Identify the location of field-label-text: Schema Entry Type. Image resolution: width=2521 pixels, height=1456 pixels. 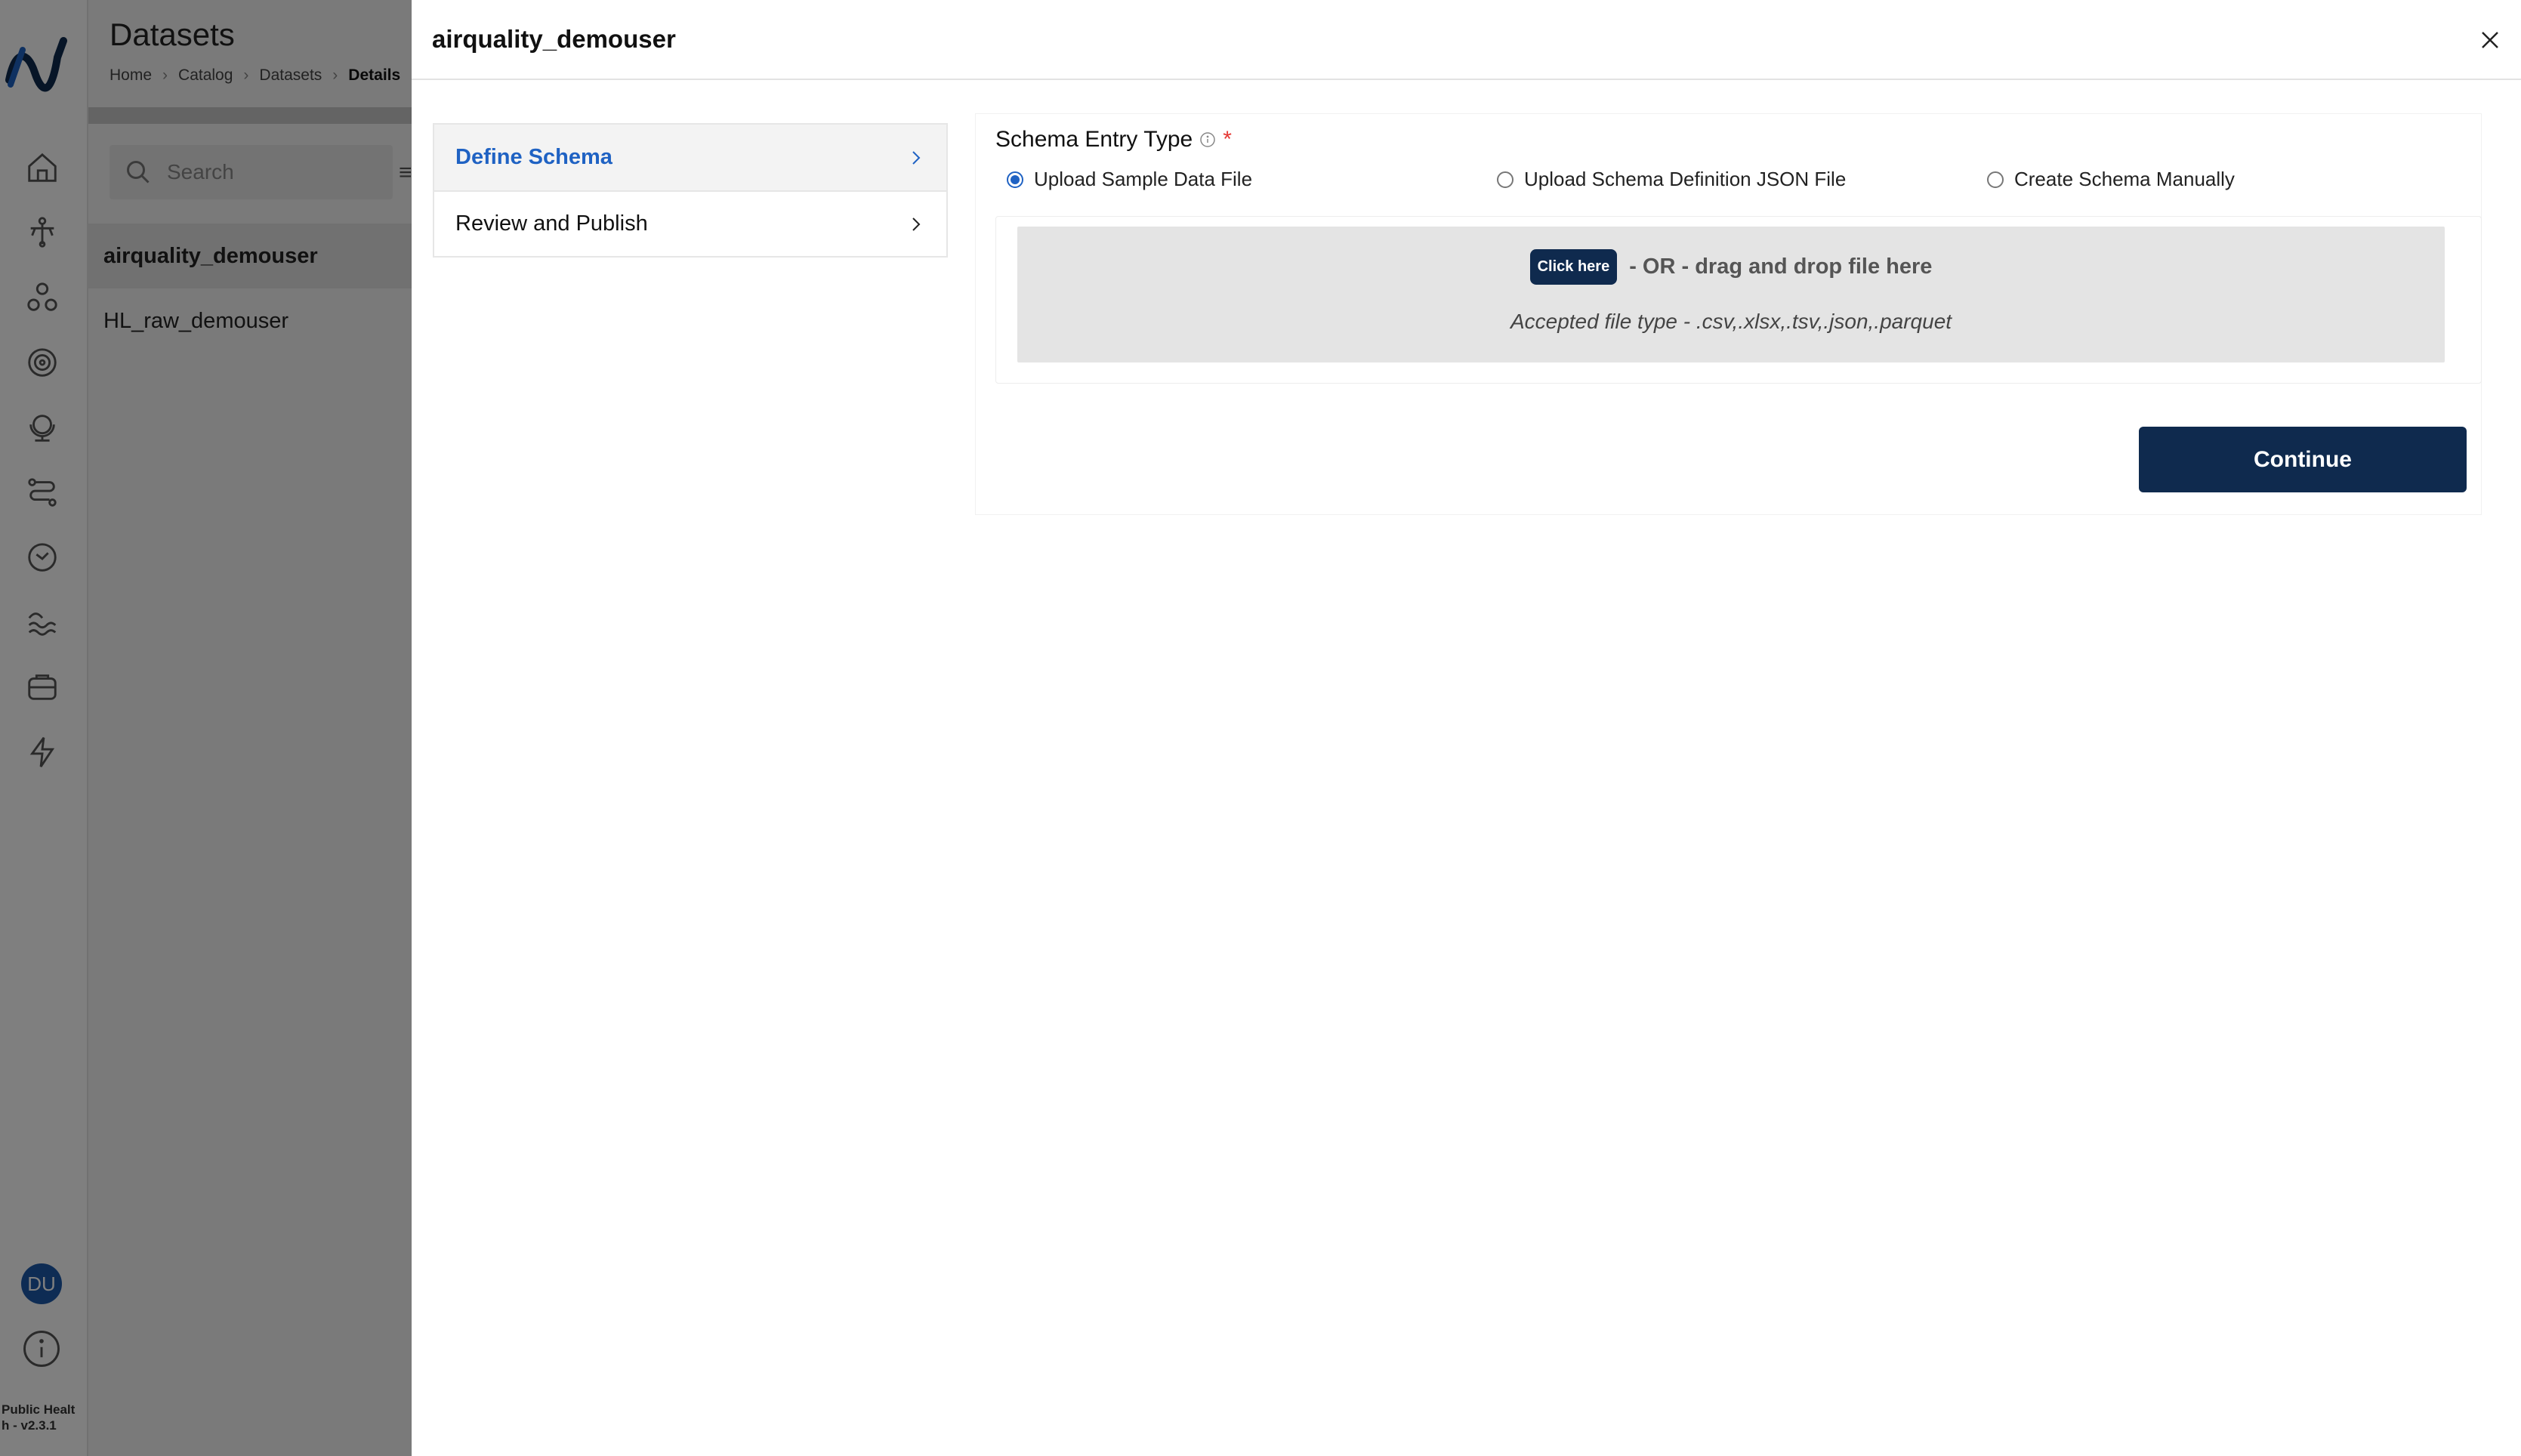
(1094, 139).